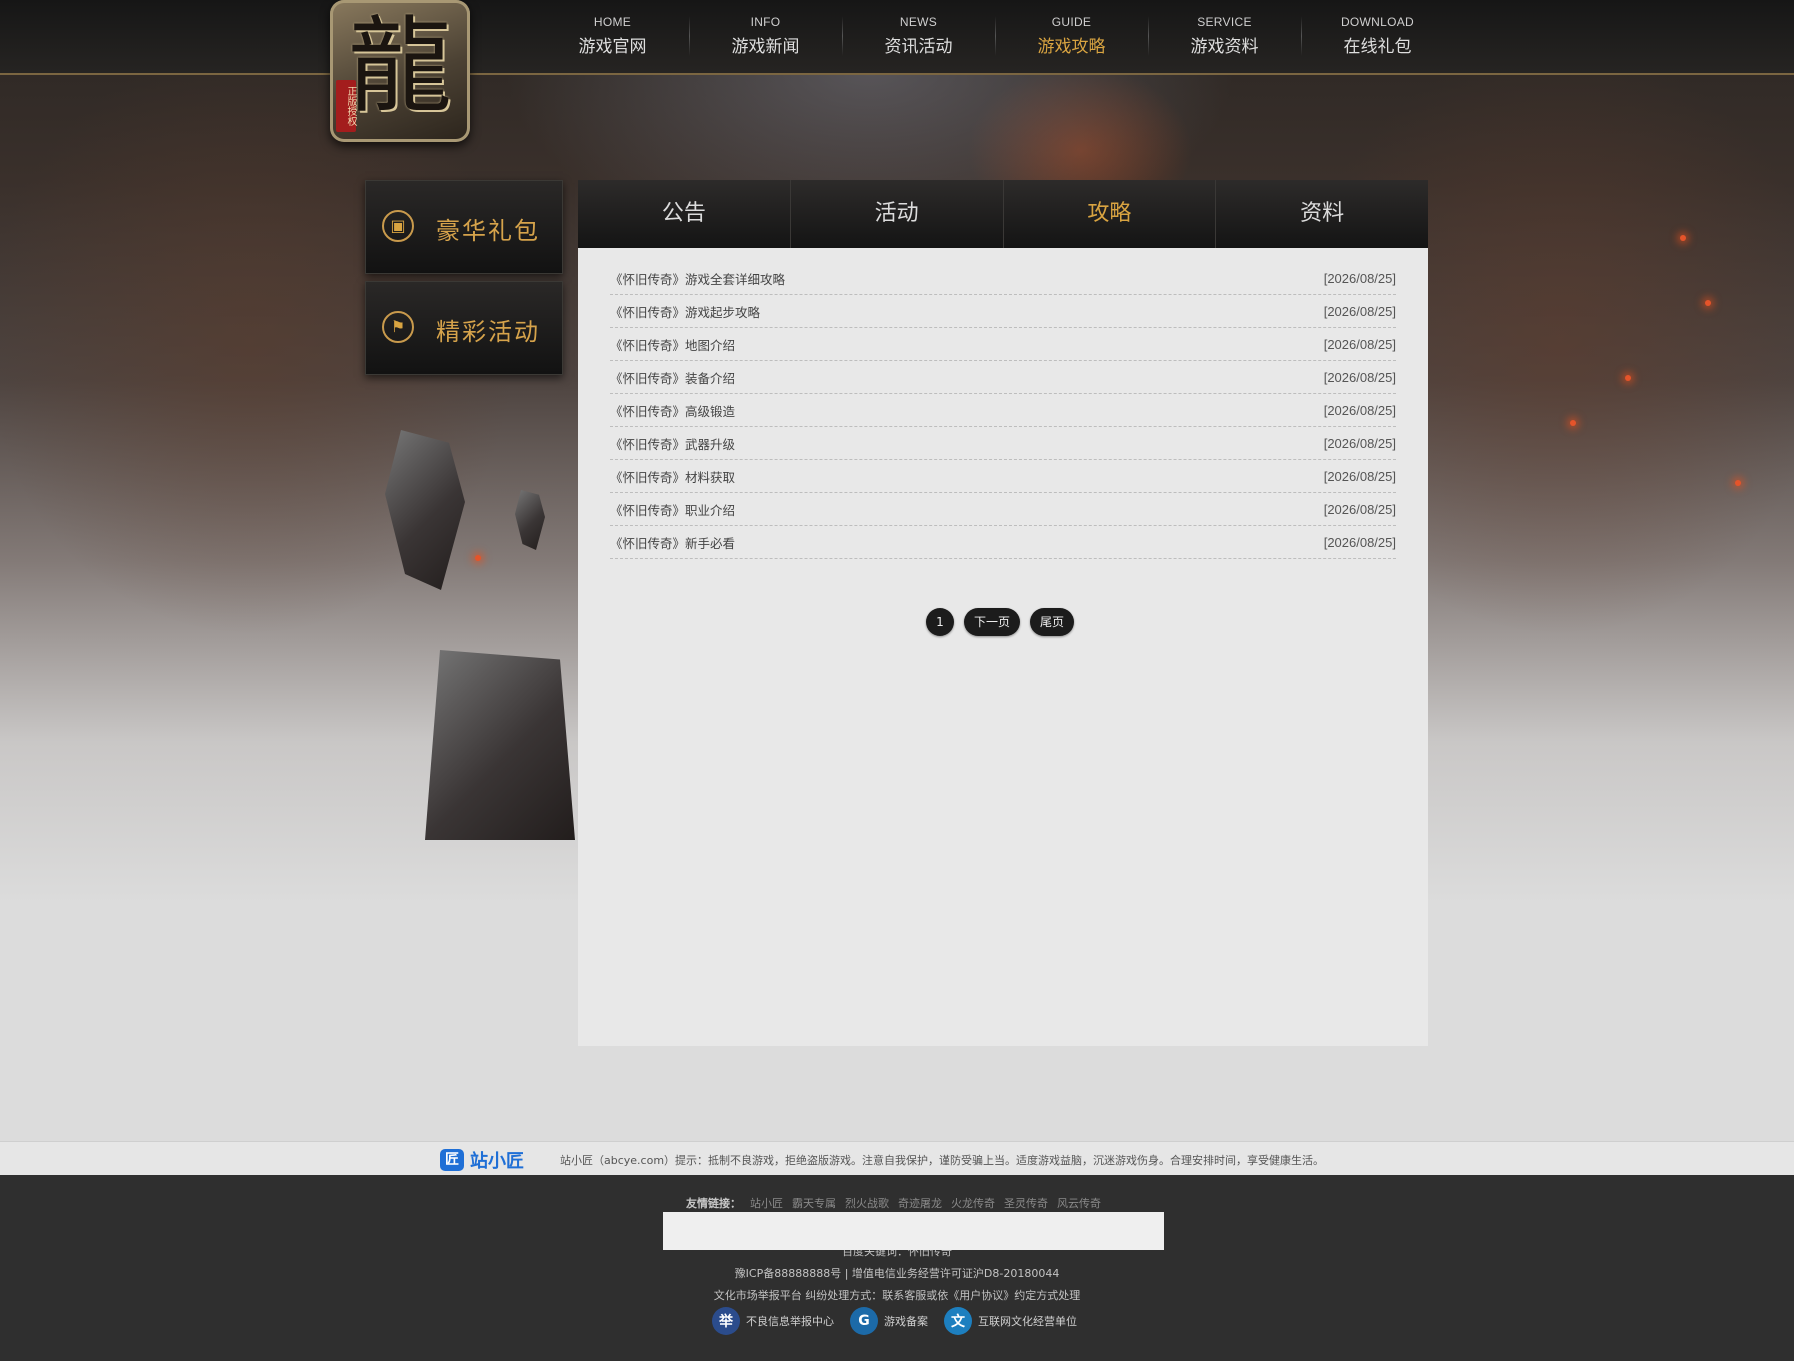 The image size is (1794, 1361). What do you see at coordinates (673, 378) in the screenshot?
I see `article-title: 《怀旧传奇》装备介绍` at bounding box center [673, 378].